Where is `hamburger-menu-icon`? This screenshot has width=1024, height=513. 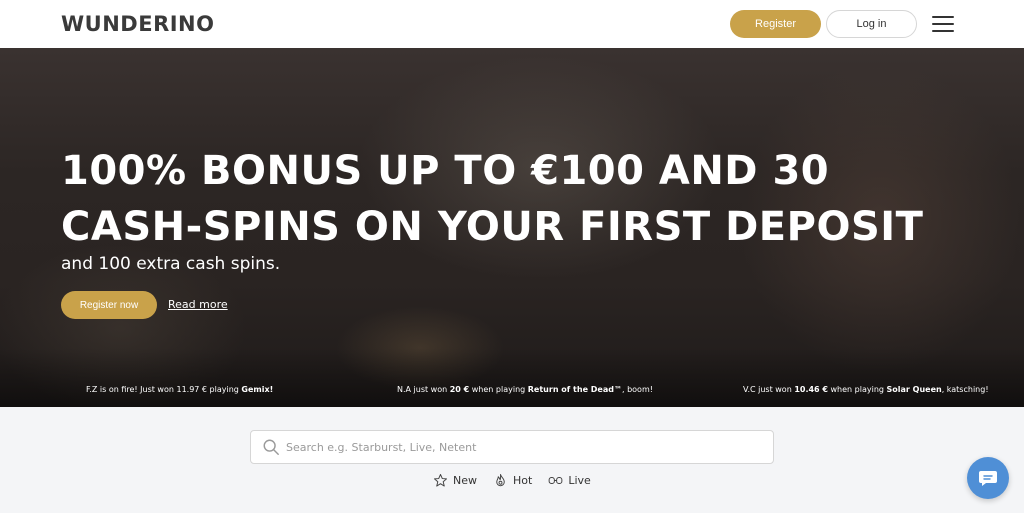 hamburger-menu-icon is located at coordinates (943, 24).